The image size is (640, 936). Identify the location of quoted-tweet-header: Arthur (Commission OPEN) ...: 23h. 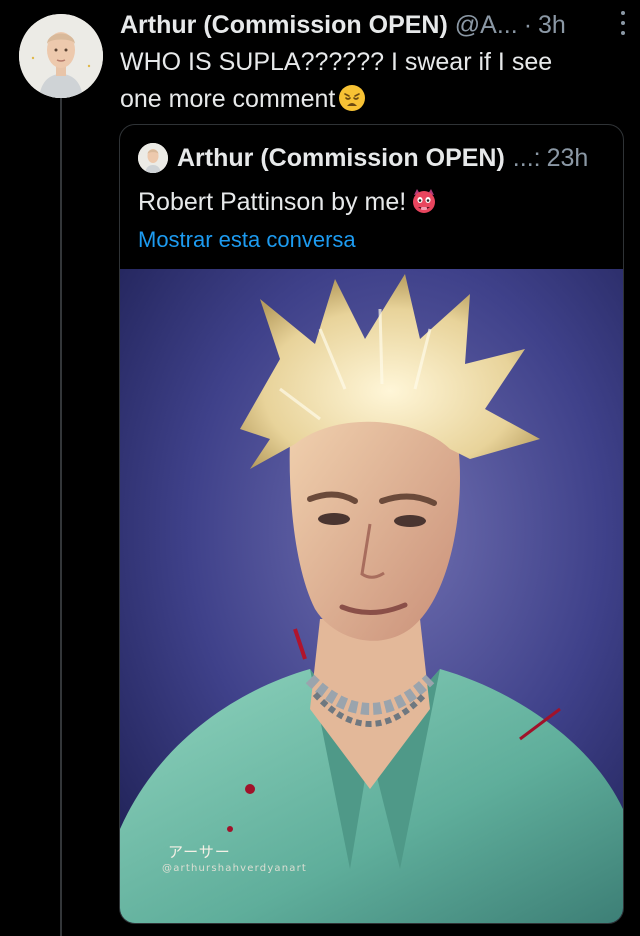
(363, 158).